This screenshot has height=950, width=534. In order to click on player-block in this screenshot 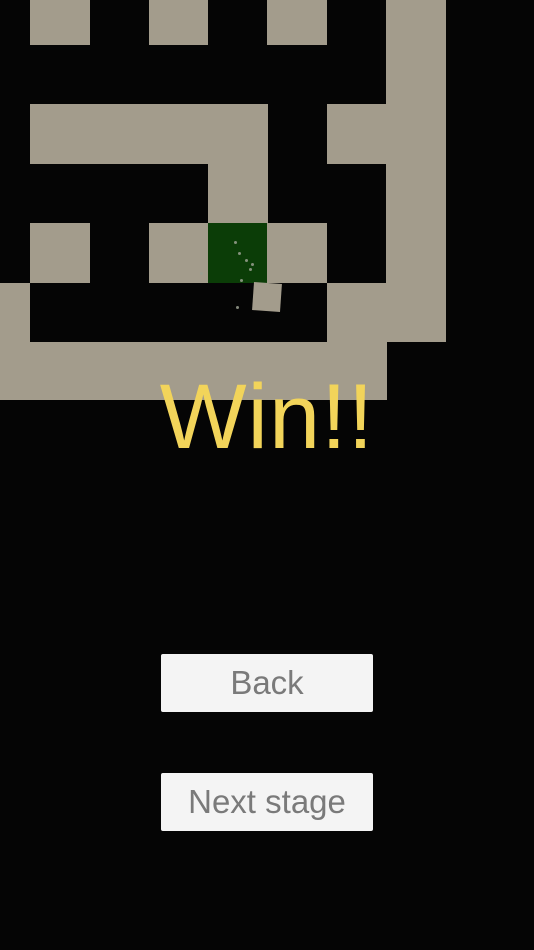, I will do `click(267, 297)`.